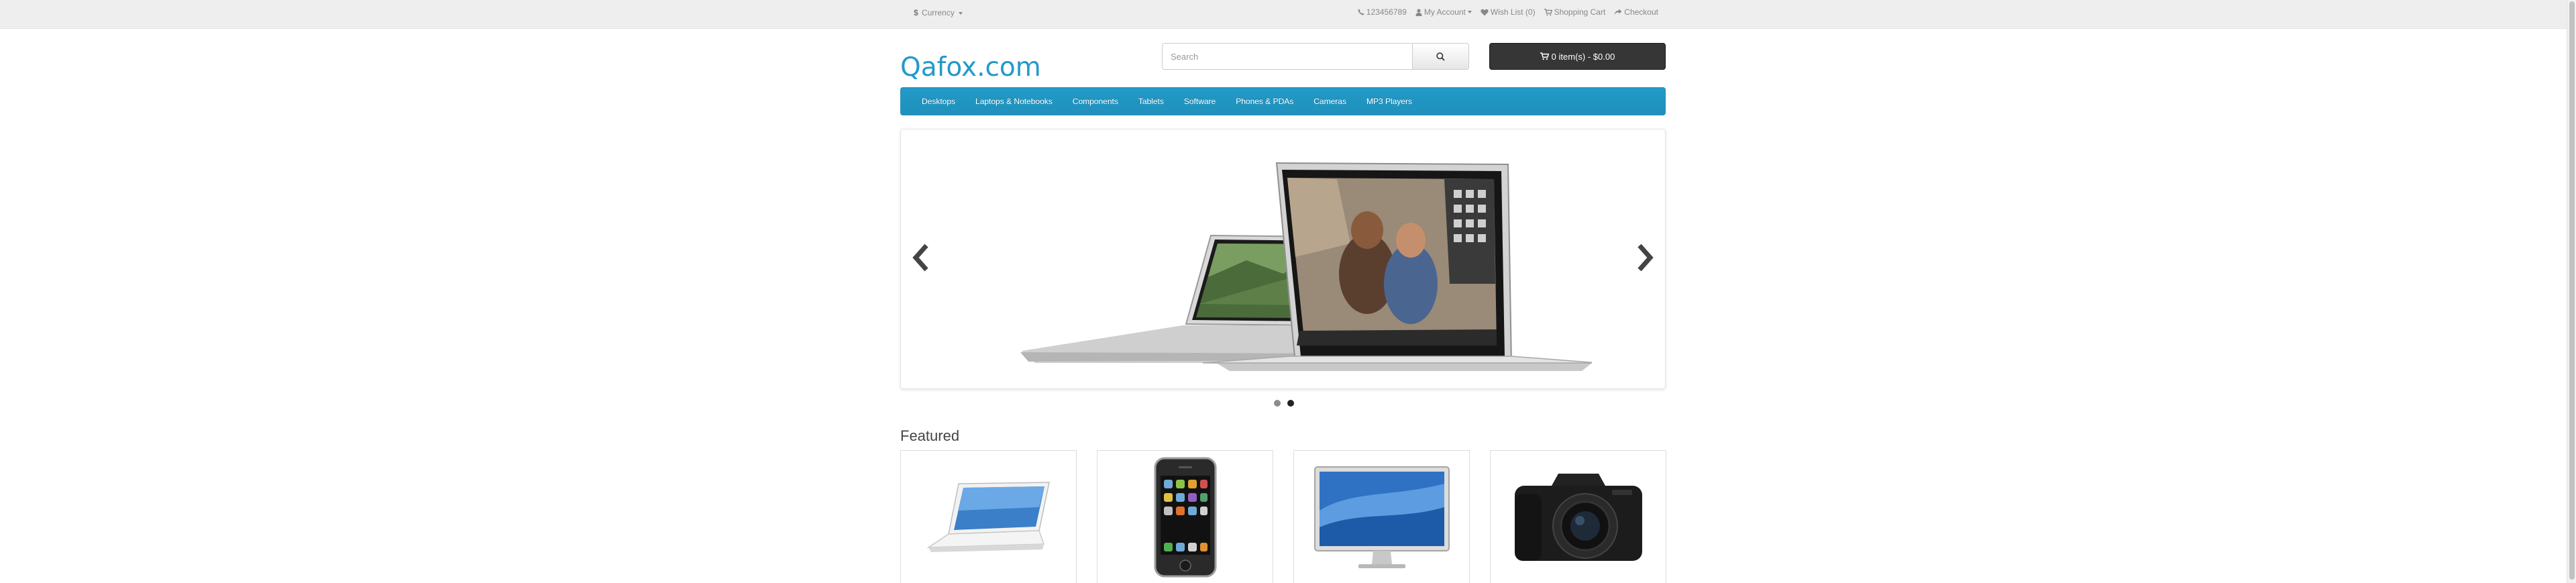 This screenshot has width=2576, height=583. I want to click on apple-cinema-display-image, so click(1381, 517).